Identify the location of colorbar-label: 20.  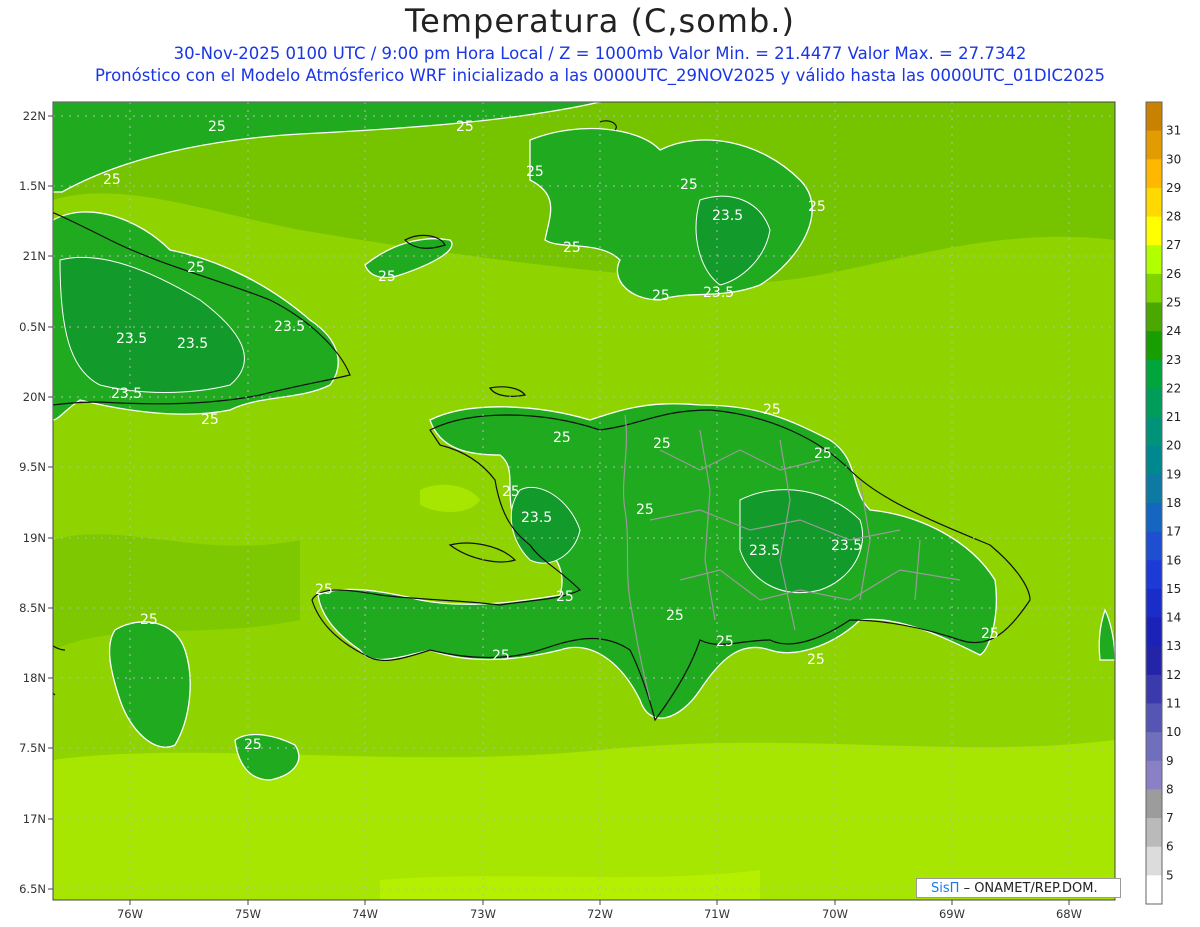
(1173, 446).